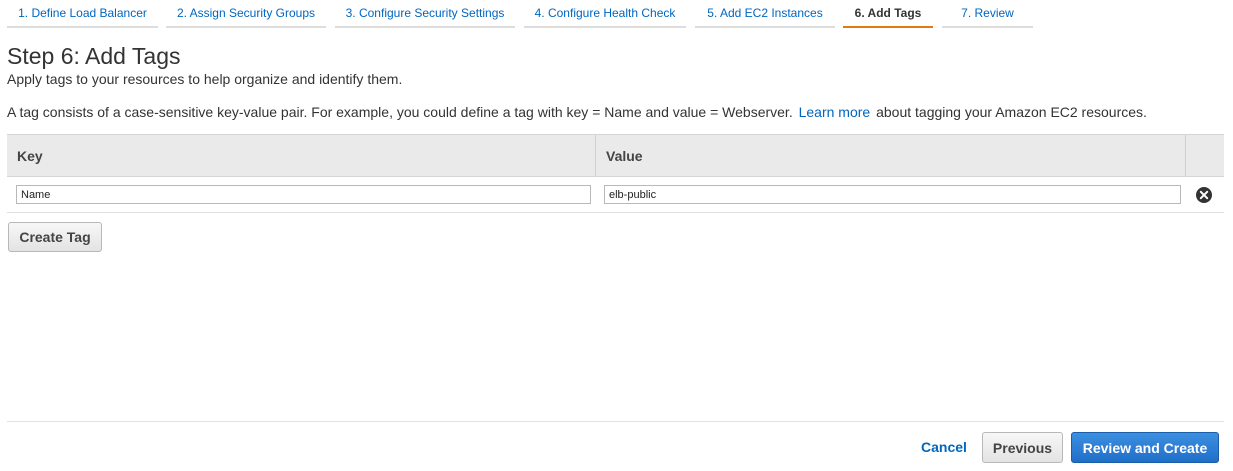  I want to click on tag-key-input, so click(303, 194).